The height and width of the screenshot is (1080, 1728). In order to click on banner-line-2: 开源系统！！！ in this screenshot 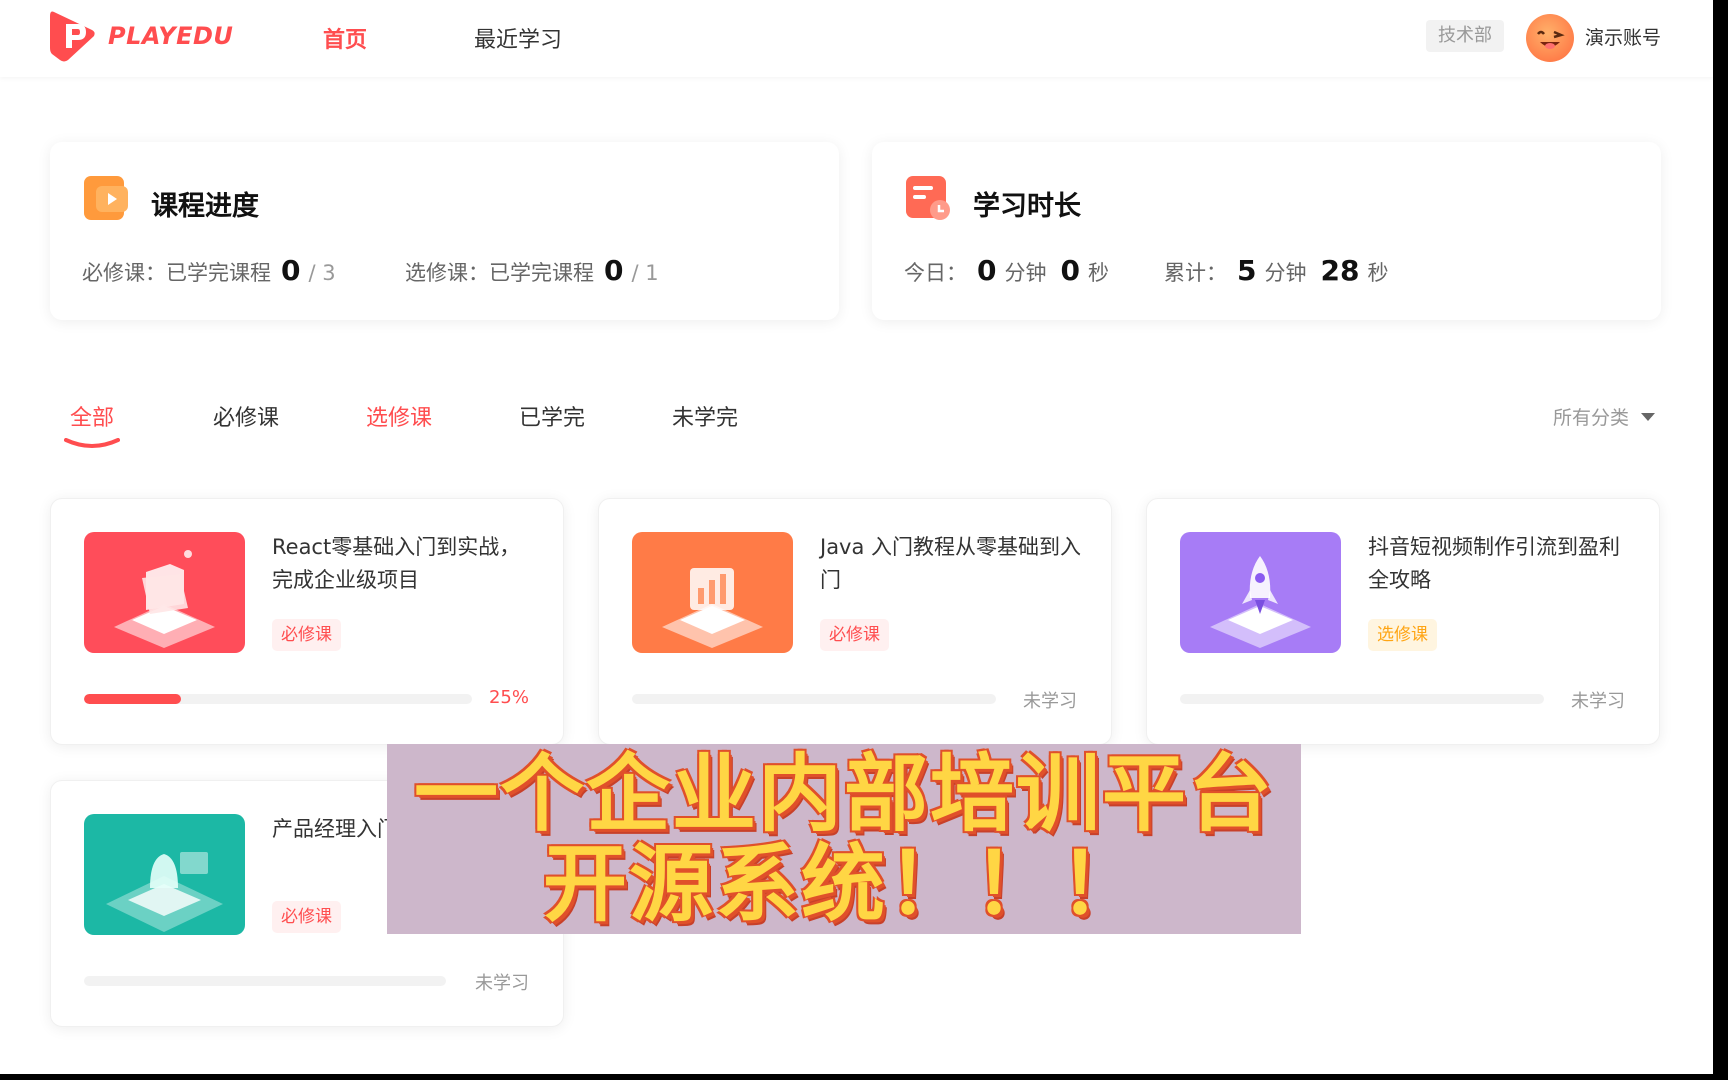, I will do `click(843, 884)`.